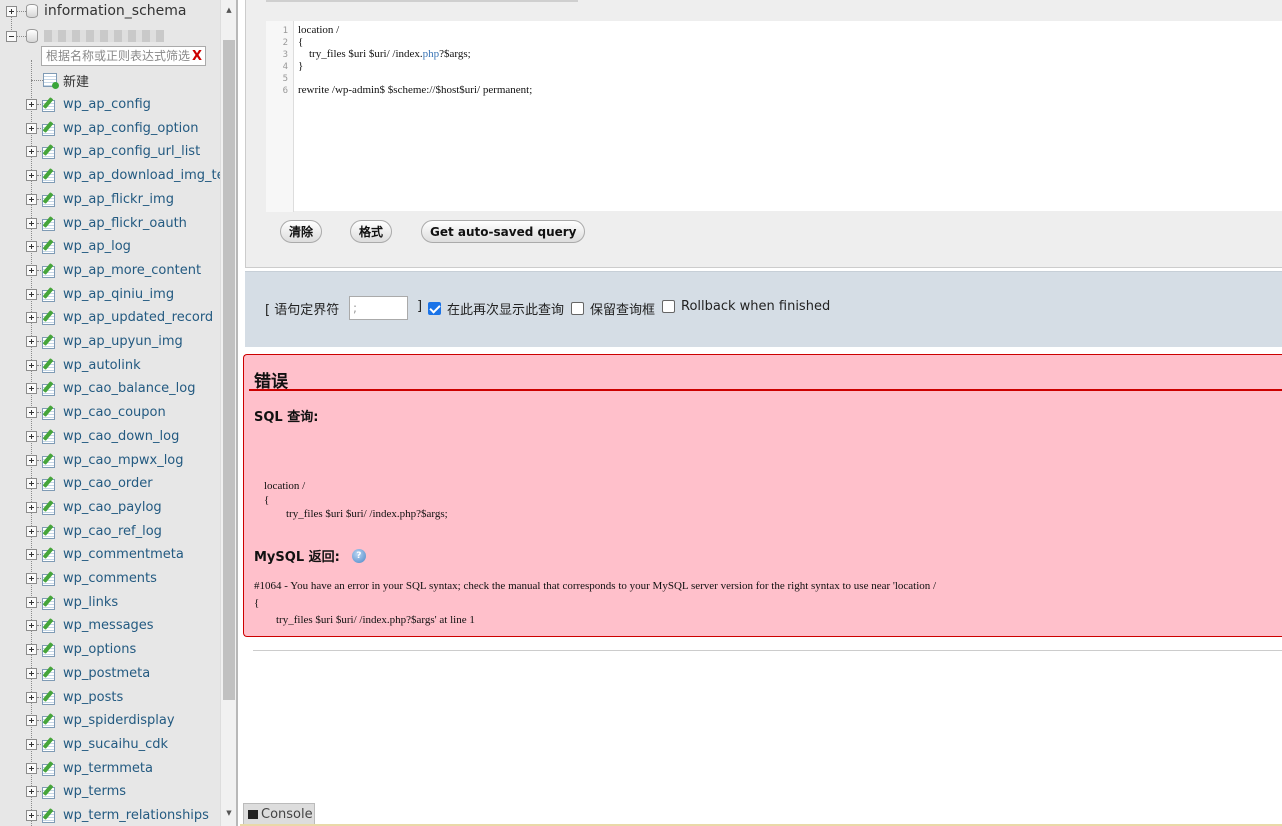  I want to click on db-row-current, so click(85, 36).